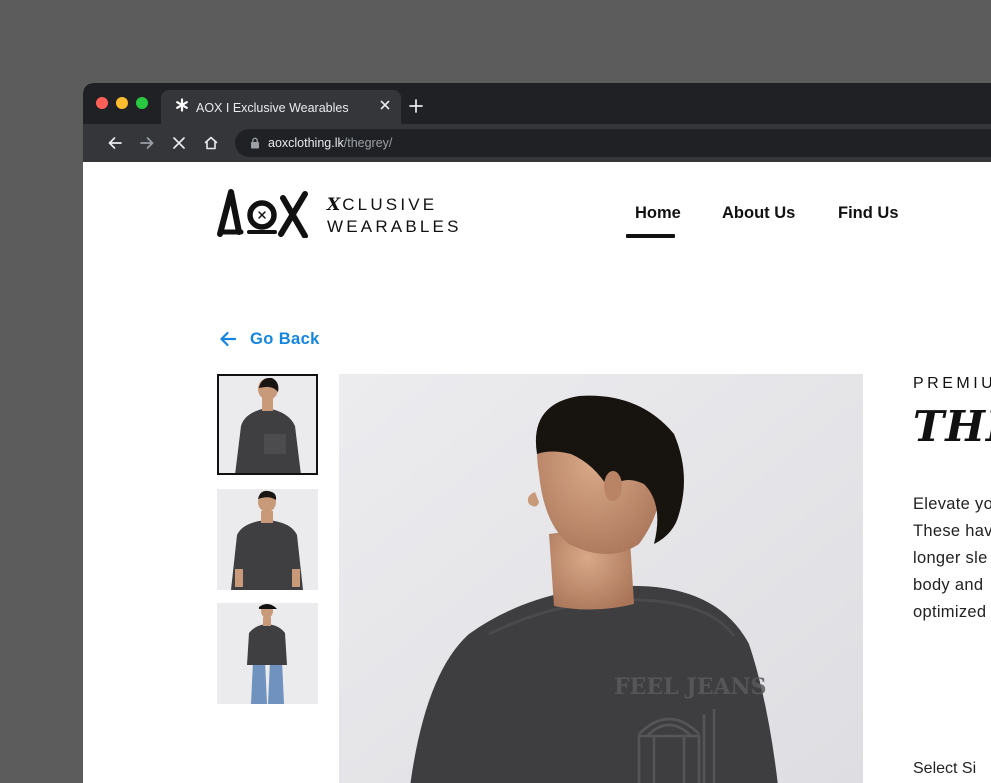 Image resolution: width=991 pixels, height=783 pixels. Describe the element at coordinates (945, 768) in the screenshot. I see `select-size-label: Select Si` at that location.